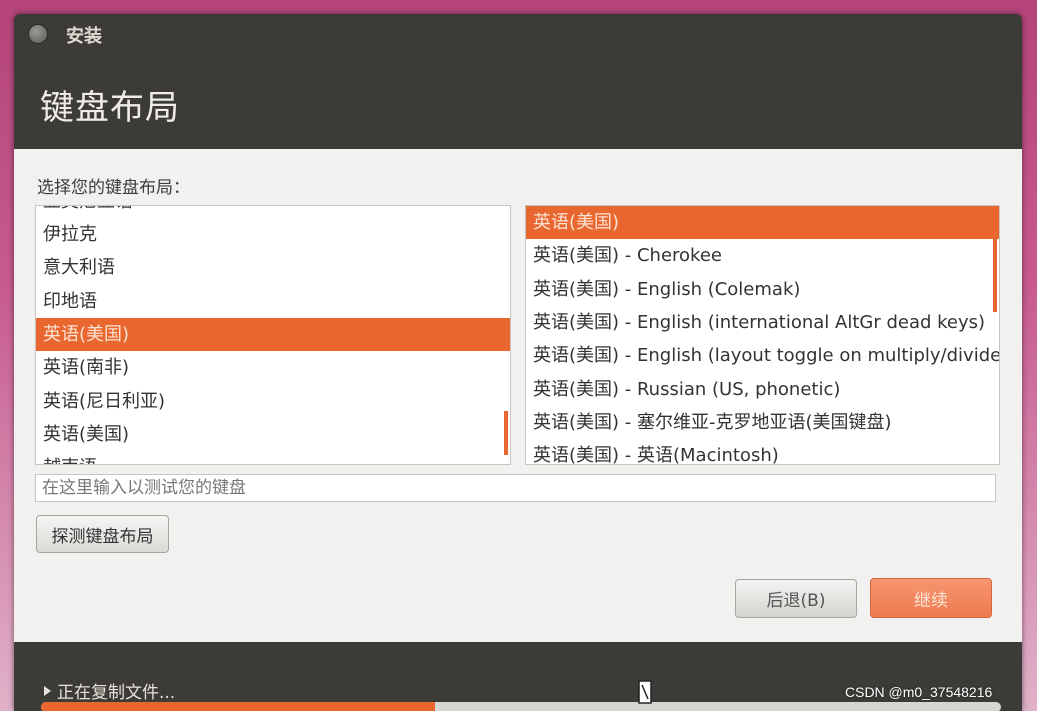 The image size is (1037, 711). What do you see at coordinates (110, 108) in the screenshot?
I see `page-title: 键盘布局` at bounding box center [110, 108].